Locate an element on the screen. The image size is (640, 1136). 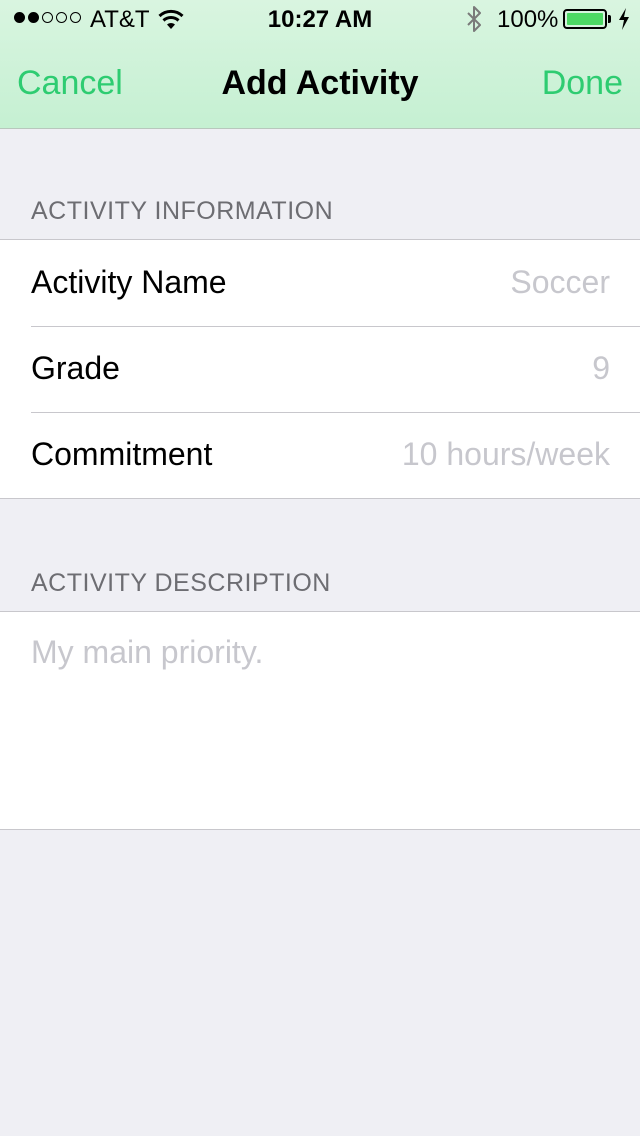
battery-icon is located at coordinates (585, 19).